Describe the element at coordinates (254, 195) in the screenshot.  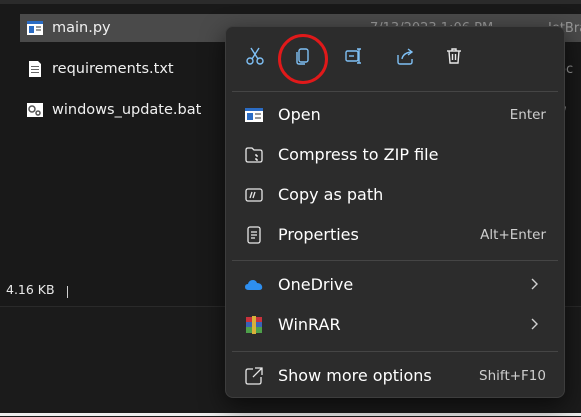
I see `copy-path-icon` at that location.